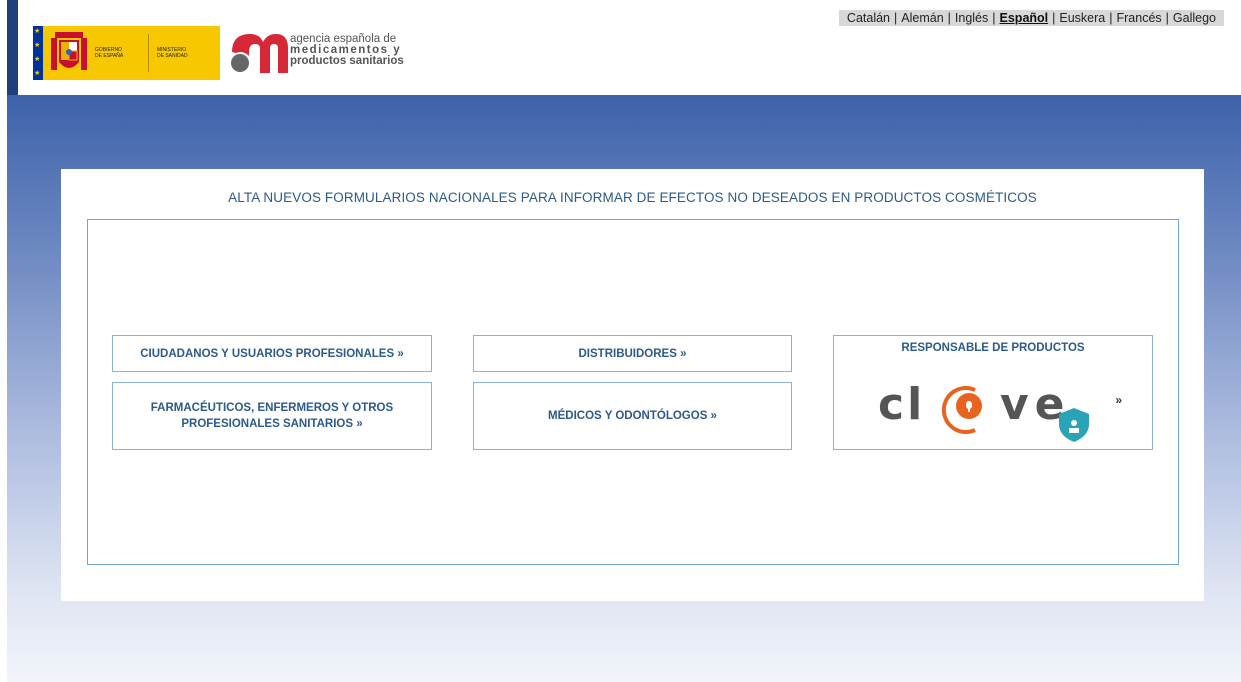  Describe the element at coordinates (69, 51) in the screenshot. I see `coat-of-arms-icon` at that location.